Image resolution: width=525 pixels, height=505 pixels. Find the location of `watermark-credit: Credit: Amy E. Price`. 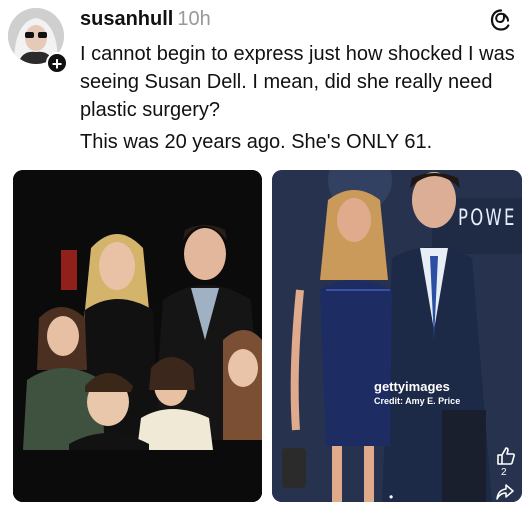

watermark-credit: Credit: Amy E. Price is located at coordinates (417, 401).